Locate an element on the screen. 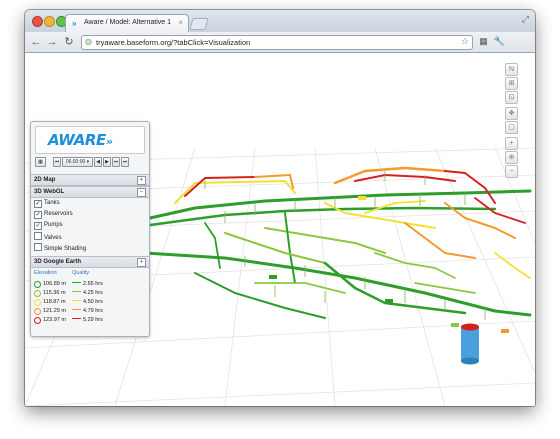 This screenshot has width=560, height=439. new-tab-button is located at coordinates (199, 24).